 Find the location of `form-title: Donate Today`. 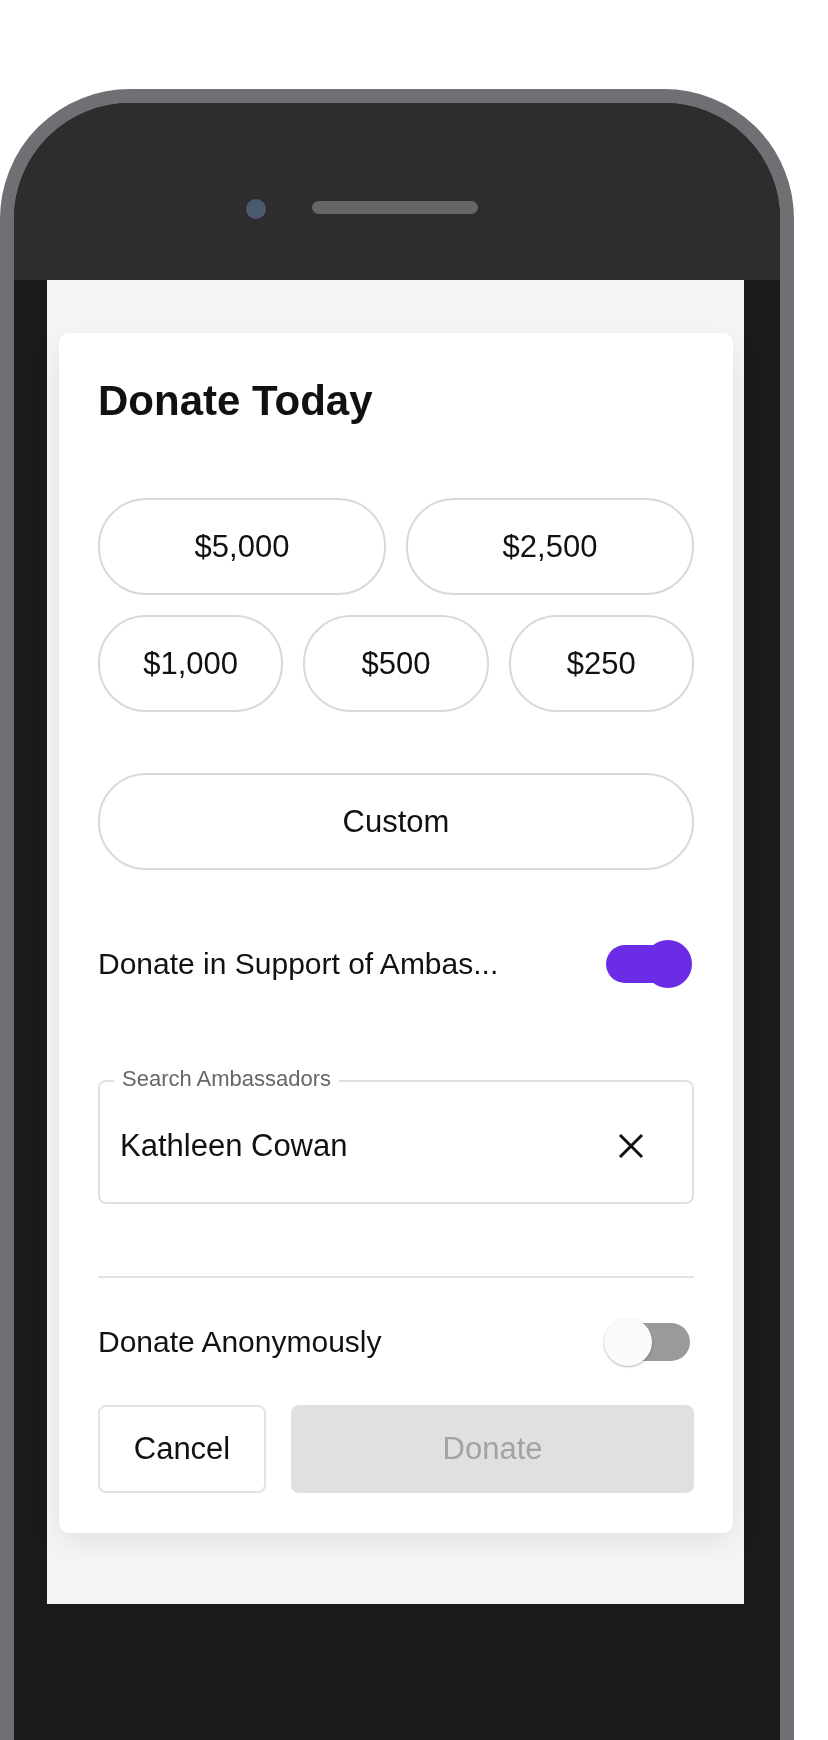

form-title: Donate Today is located at coordinates (236, 401).